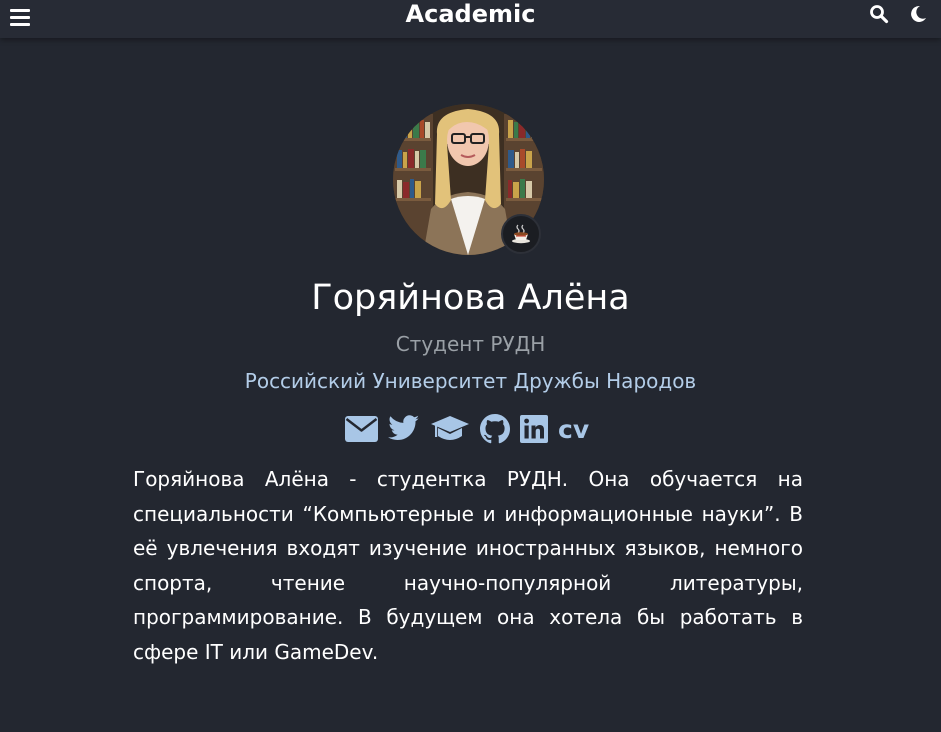  What do you see at coordinates (470, 344) in the screenshot?
I see `profile-role: Студент РУДН` at bounding box center [470, 344].